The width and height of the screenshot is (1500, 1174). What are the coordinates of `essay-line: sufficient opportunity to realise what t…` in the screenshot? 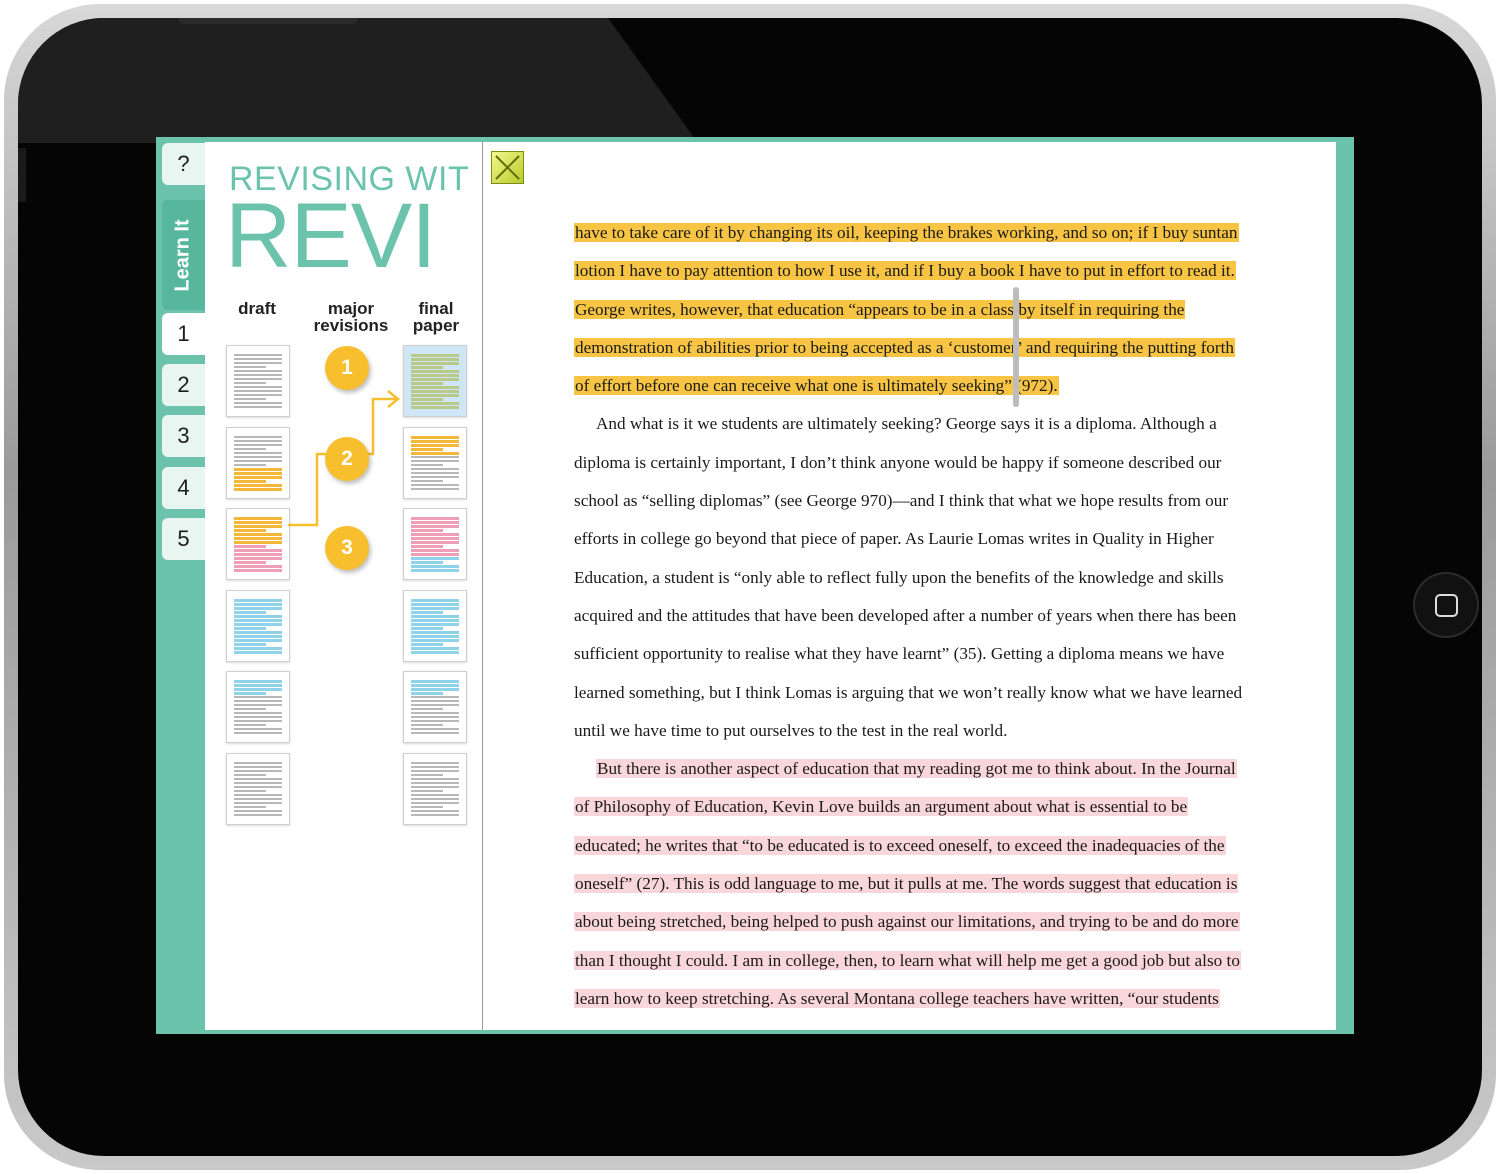 It's located at (936, 654).